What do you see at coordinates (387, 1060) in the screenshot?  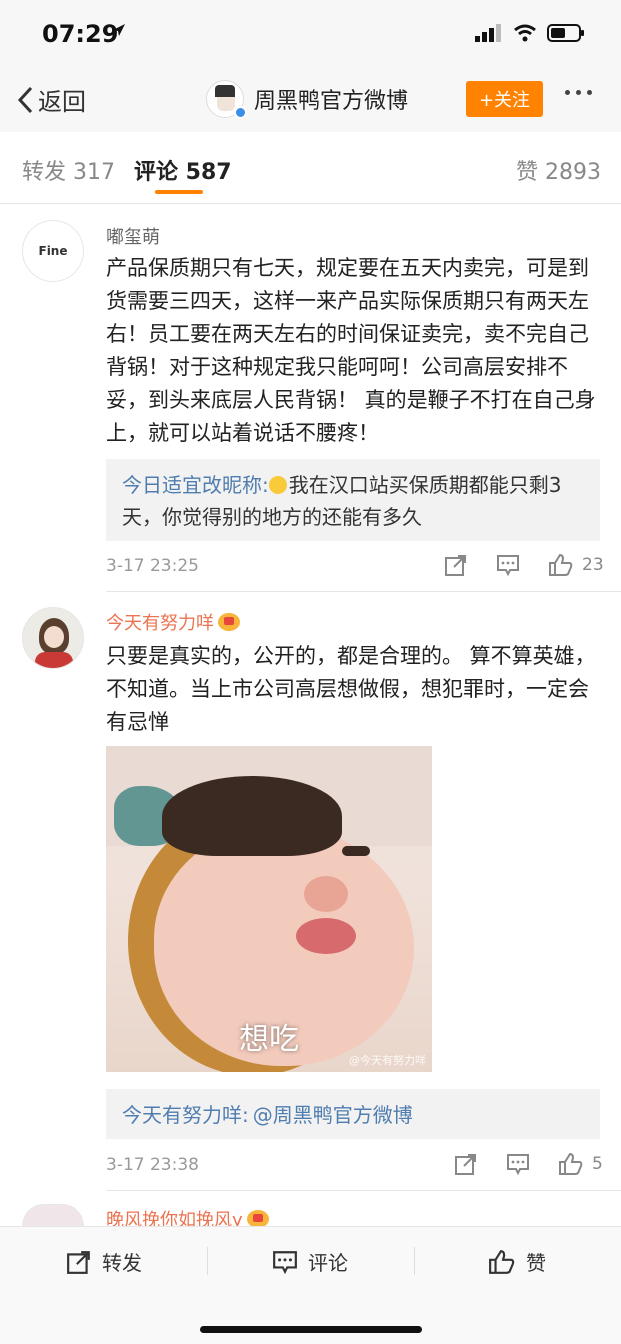 I see `image-watermark: @今天有努力咩` at bounding box center [387, 1060].